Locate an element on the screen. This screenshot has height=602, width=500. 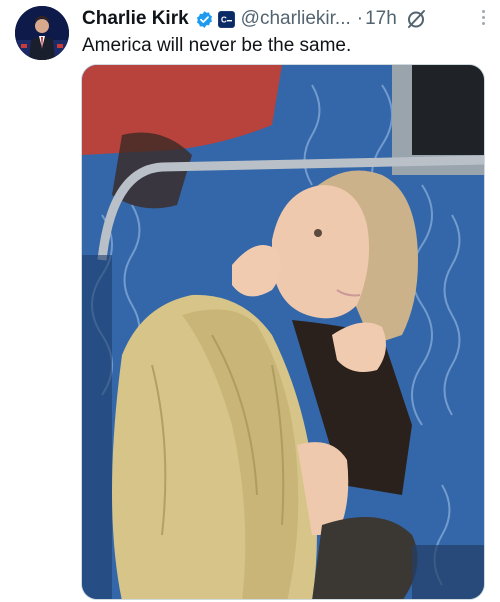
svg-text: C is located at coordinates (224, 19).